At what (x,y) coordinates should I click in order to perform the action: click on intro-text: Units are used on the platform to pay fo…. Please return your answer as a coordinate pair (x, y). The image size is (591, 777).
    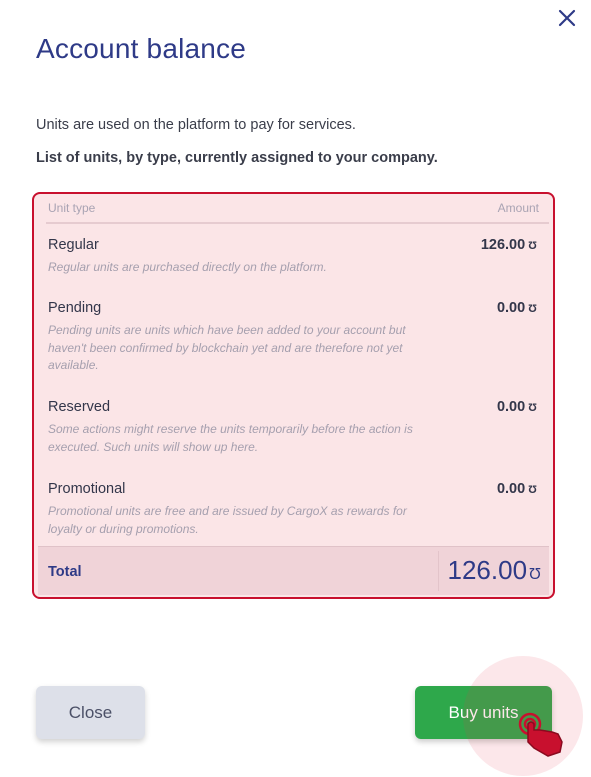
    Looking at the image, I should click on (196, 125).